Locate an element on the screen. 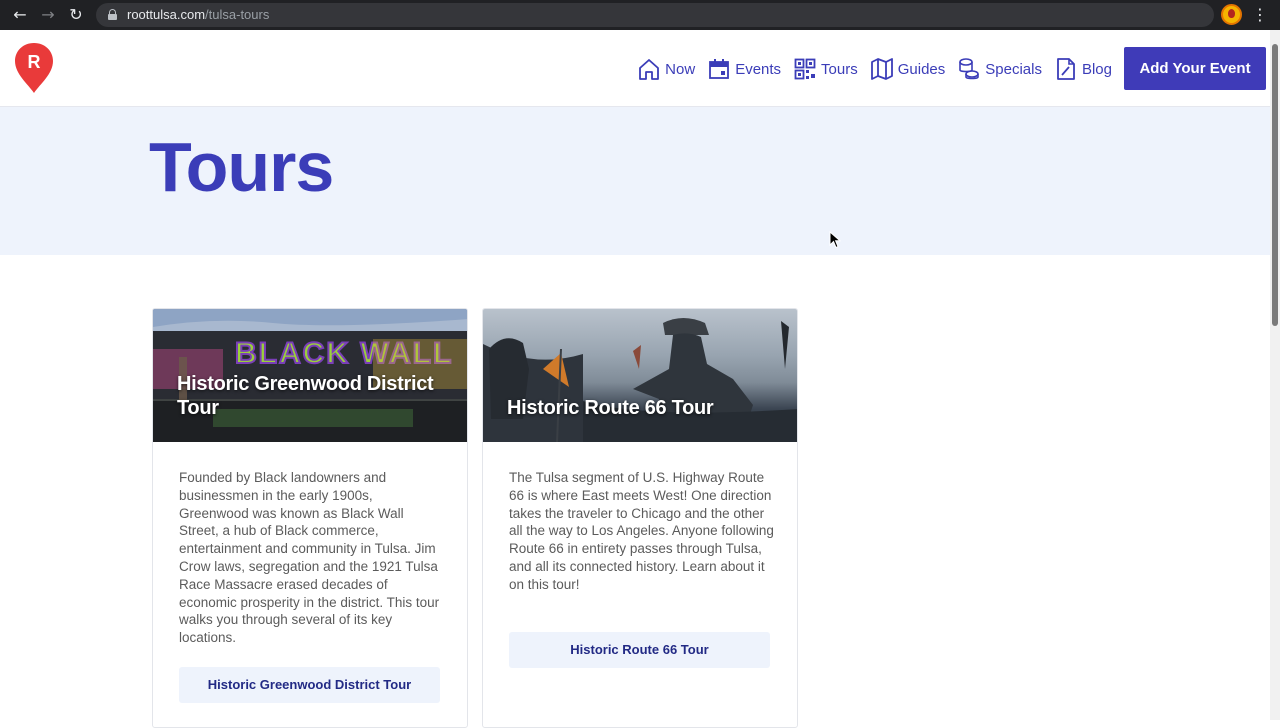 The height and width of the screenshot is (728, 1280). statue-artwork is located at coordinates (640, 380).